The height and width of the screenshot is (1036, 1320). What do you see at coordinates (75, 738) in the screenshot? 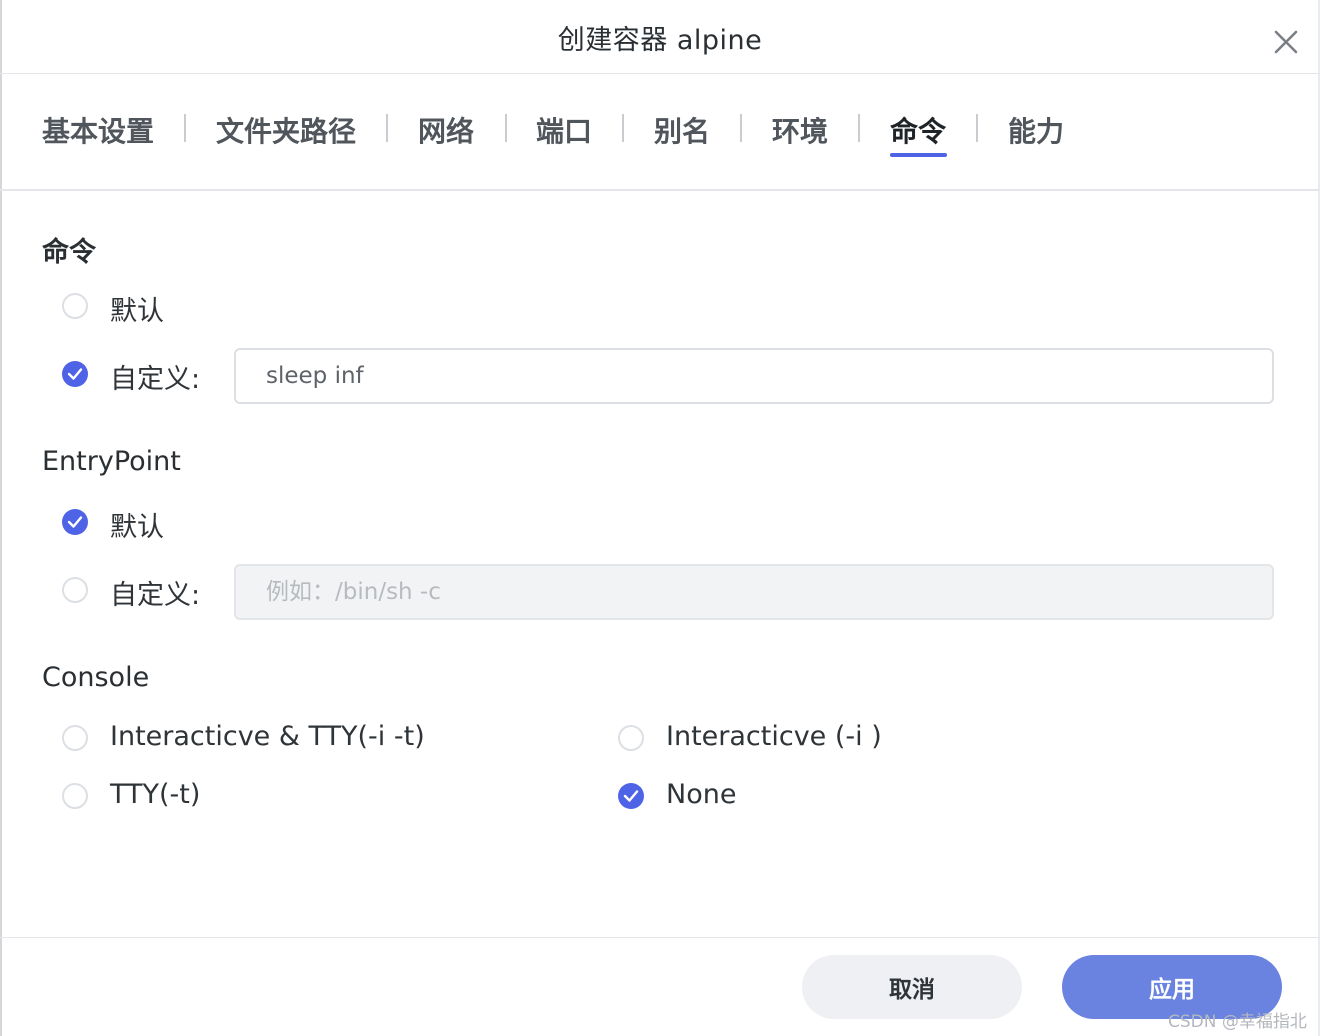
I see `console-interactive-tty-radio` at bounding box center [75, 738].